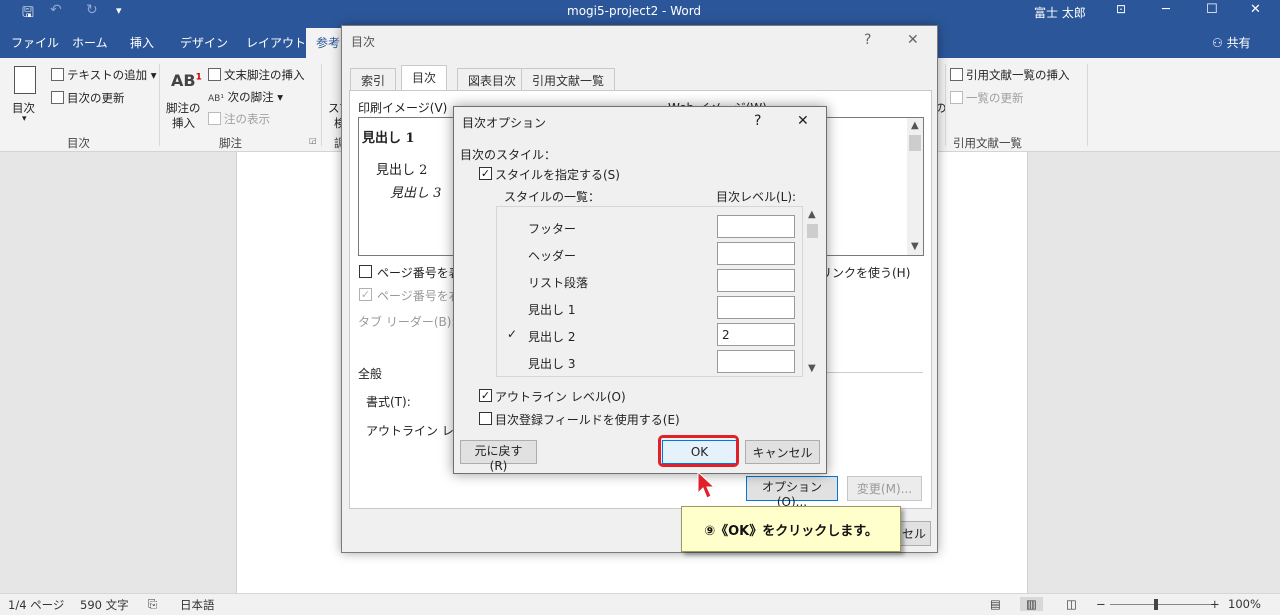 This screenshot has width=1280, height=615. What do you see at coordinates (104, 605) in the screenshot?
I see `word-count: 590 文字` at bounding box center [104, 605].